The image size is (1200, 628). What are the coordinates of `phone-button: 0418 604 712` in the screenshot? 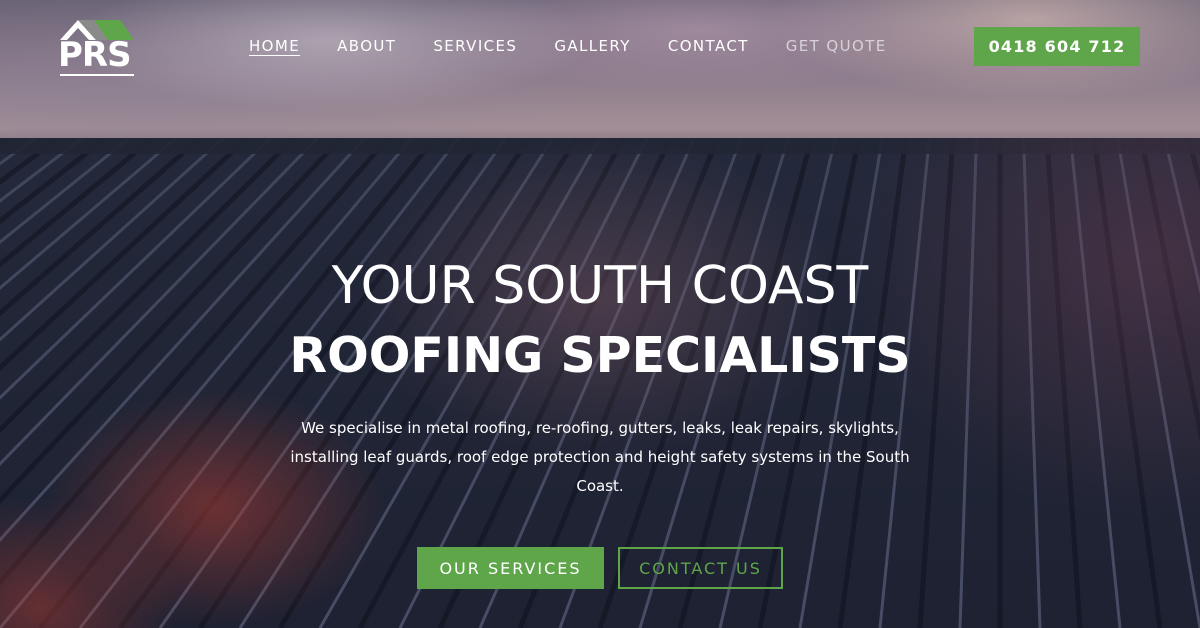 It's located at (1057, 46).